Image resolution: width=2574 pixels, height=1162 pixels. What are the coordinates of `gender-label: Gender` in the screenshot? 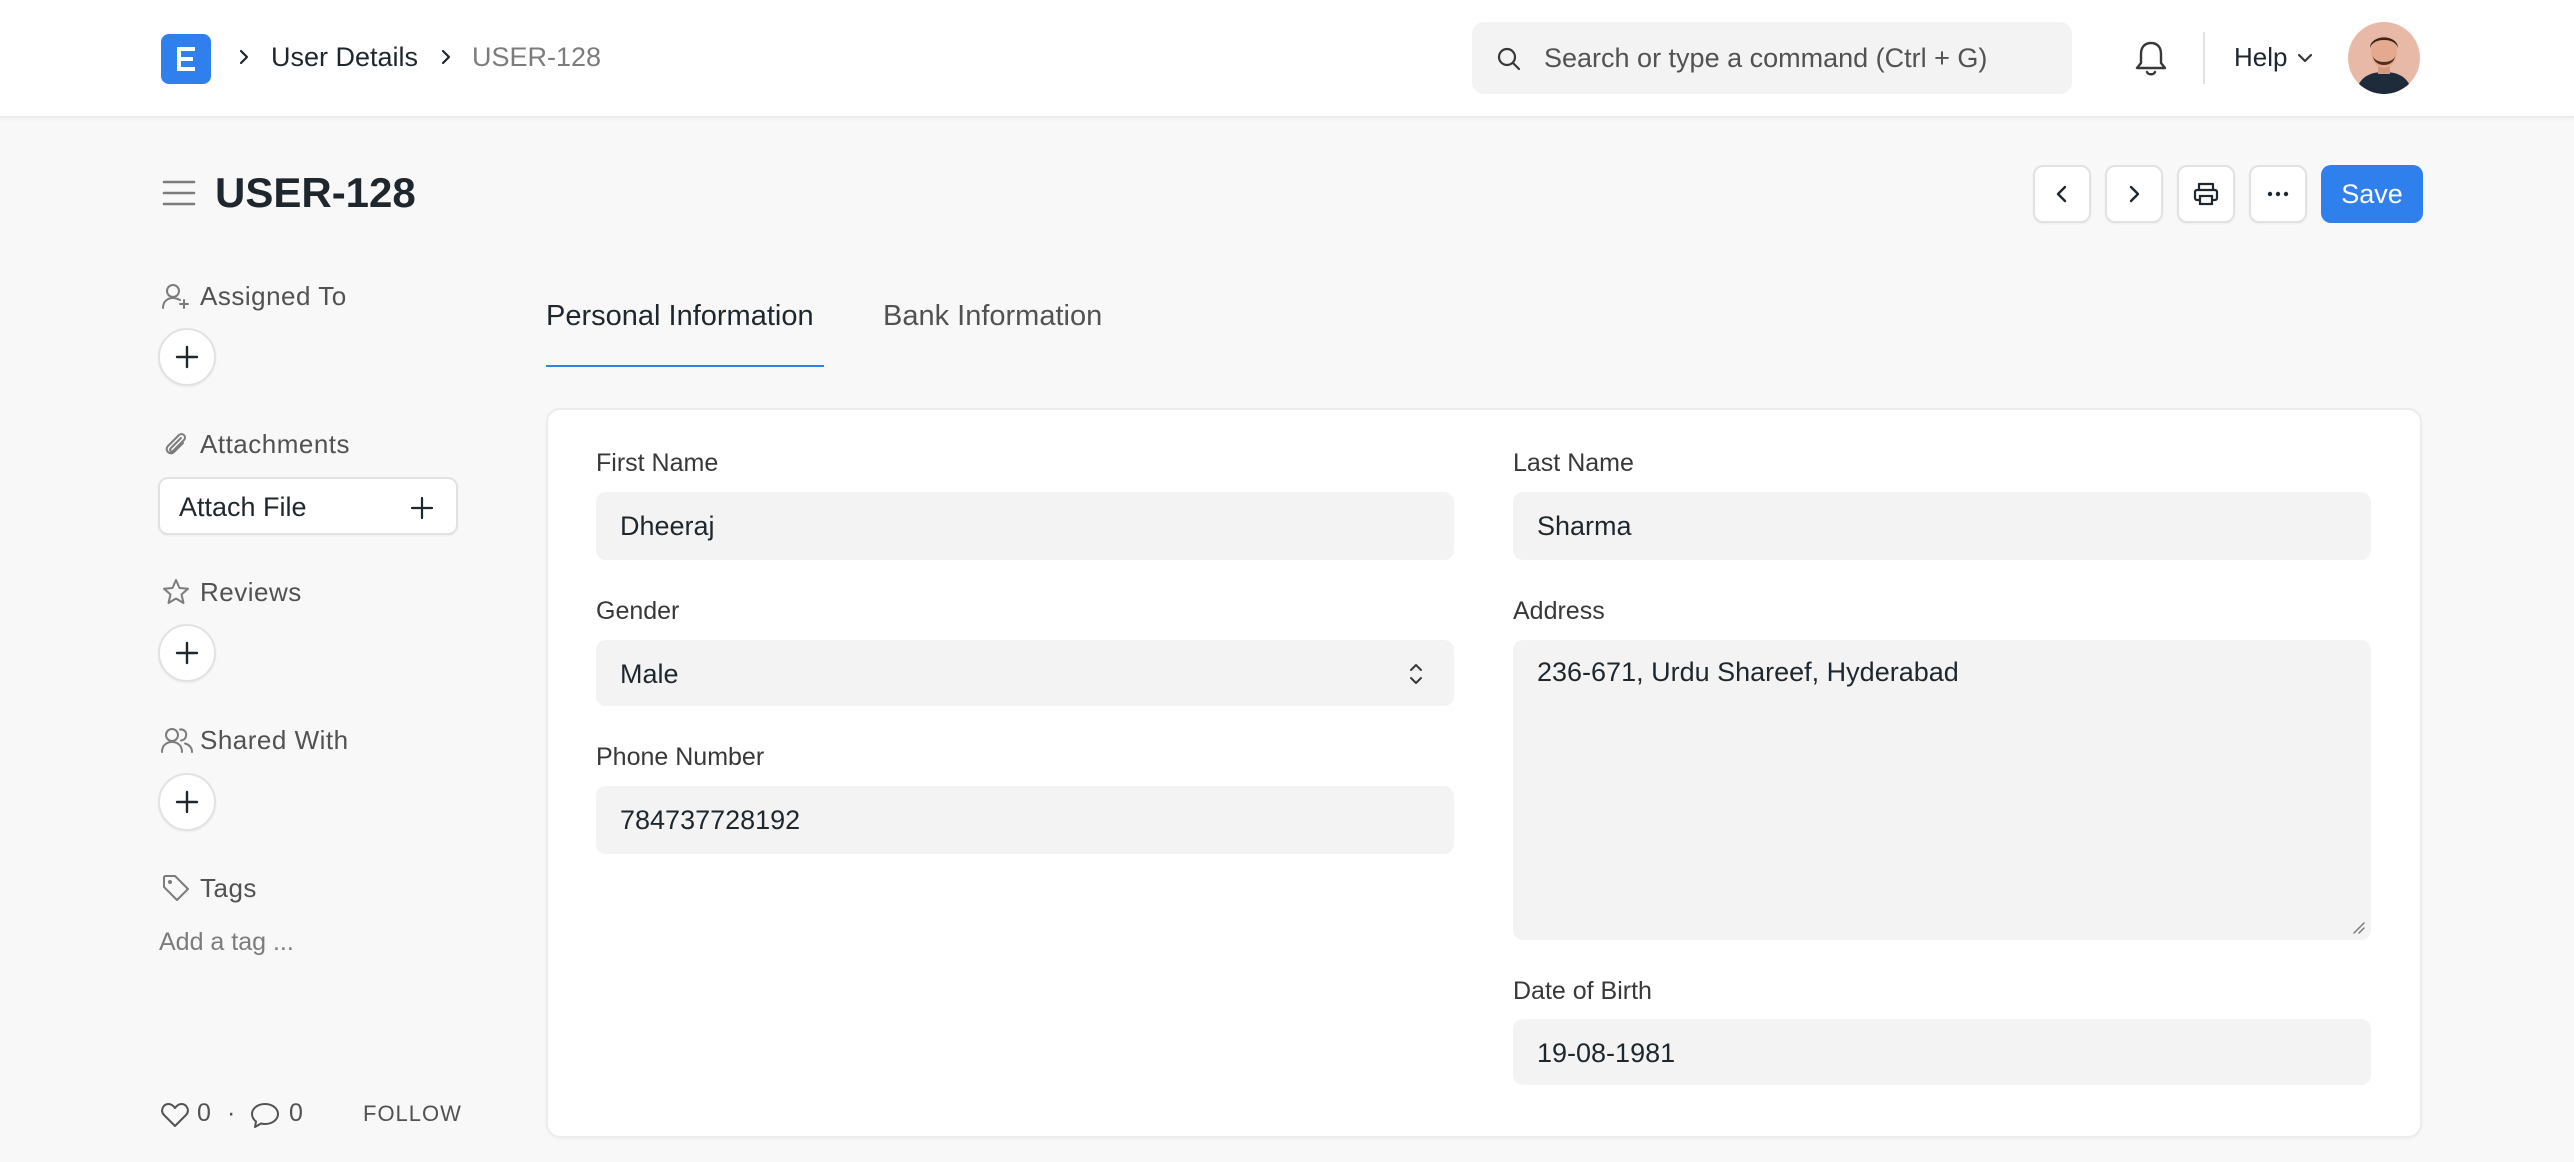 It's located at (638, 611).